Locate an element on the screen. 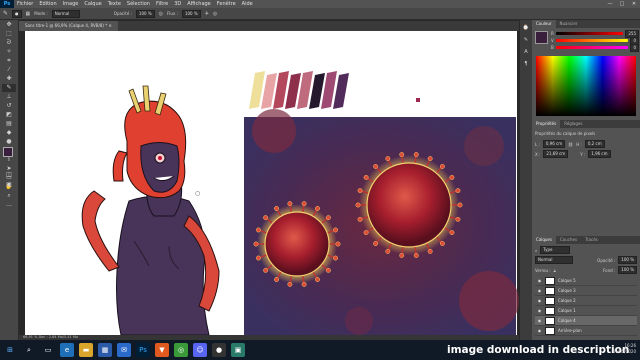 The image size is (640, 360). system-clock: 16:26 21/05/2020 is located at coordinates (624, 349).